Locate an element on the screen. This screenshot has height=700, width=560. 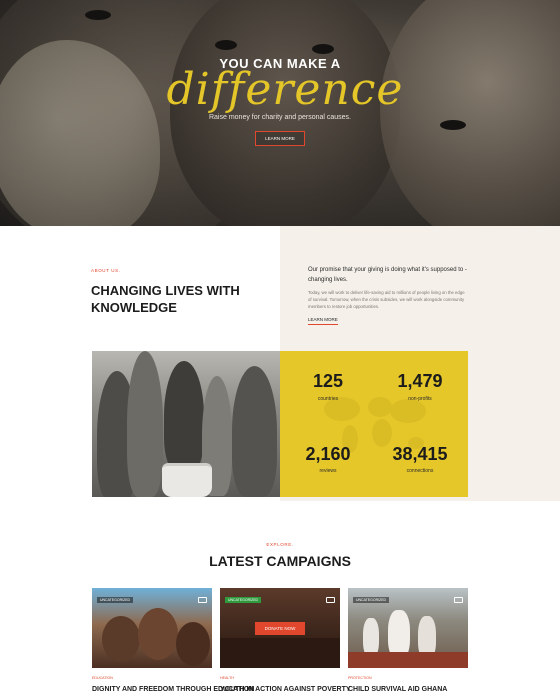
about-eyebrow: ABOUT US. is located at coordinates (106, 270).